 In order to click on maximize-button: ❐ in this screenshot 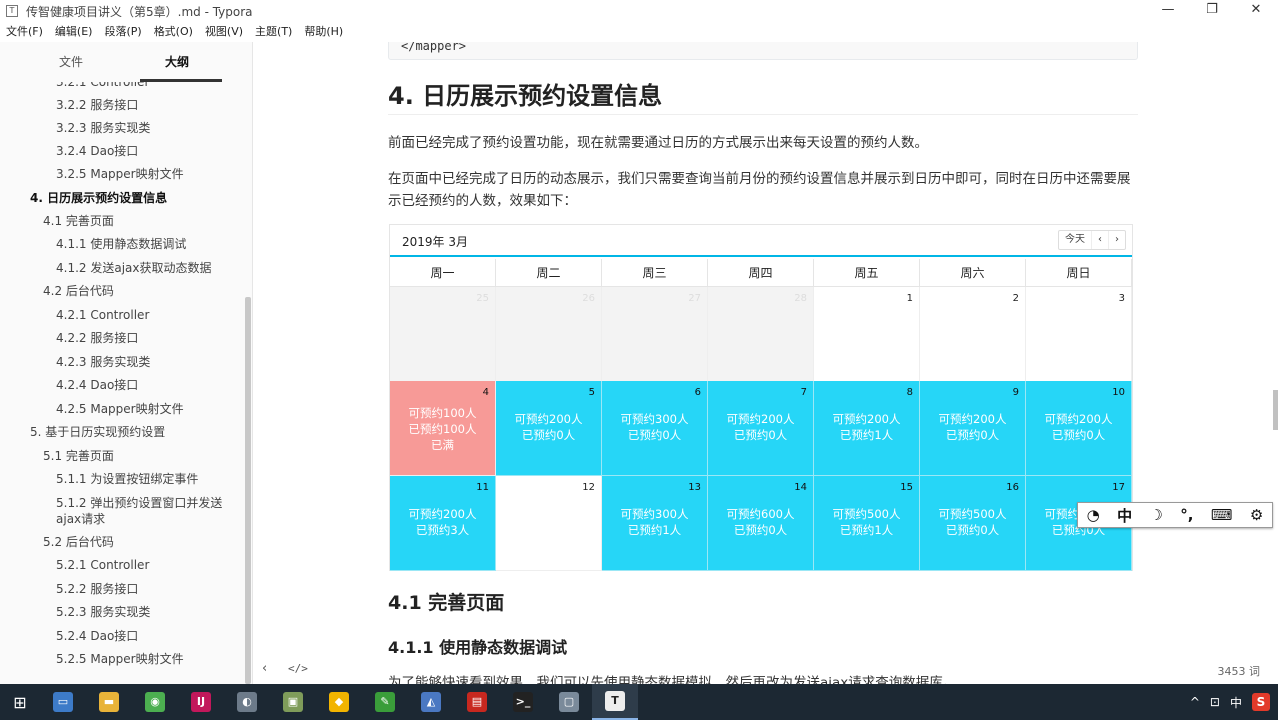, I will do `click(1212, 11)`.